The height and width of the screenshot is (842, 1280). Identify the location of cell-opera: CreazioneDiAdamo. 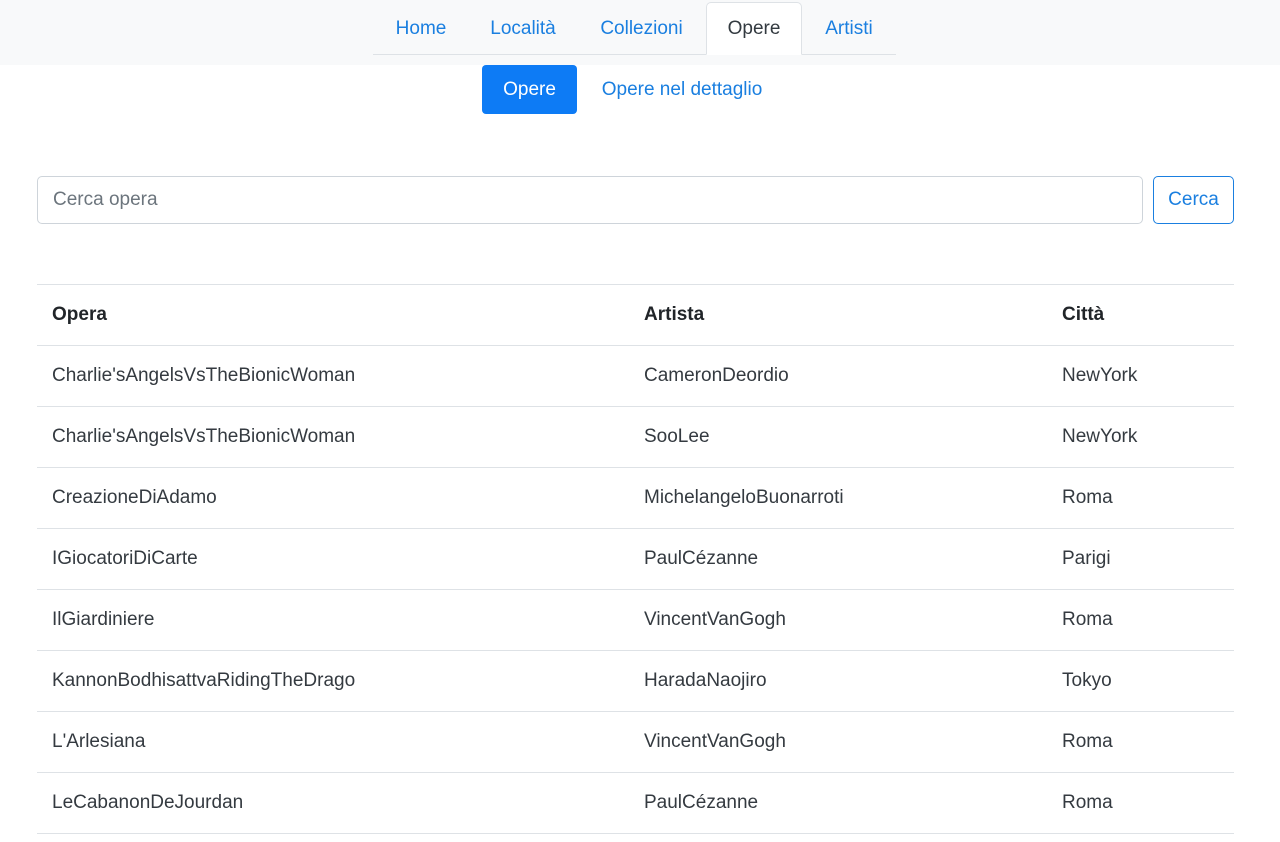
(333, 498).